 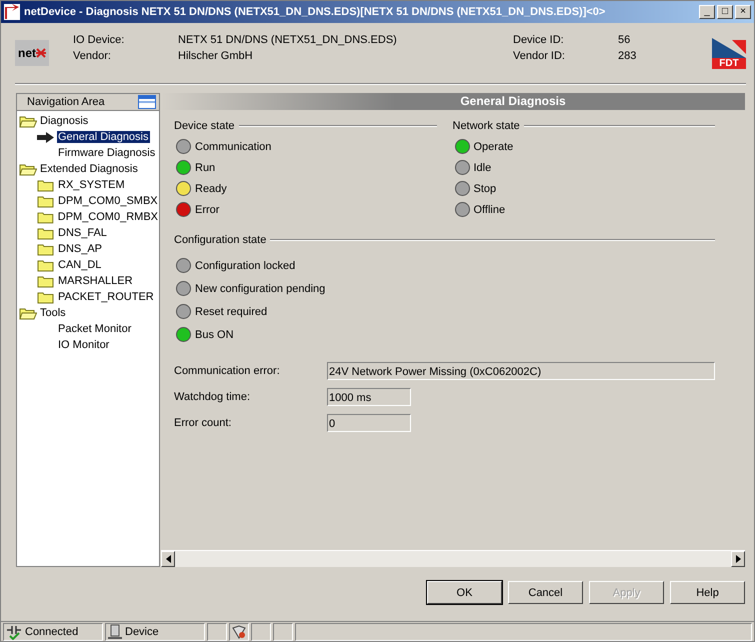 I want to click on dialog-button: Cancel, so click(x=545, y=592).